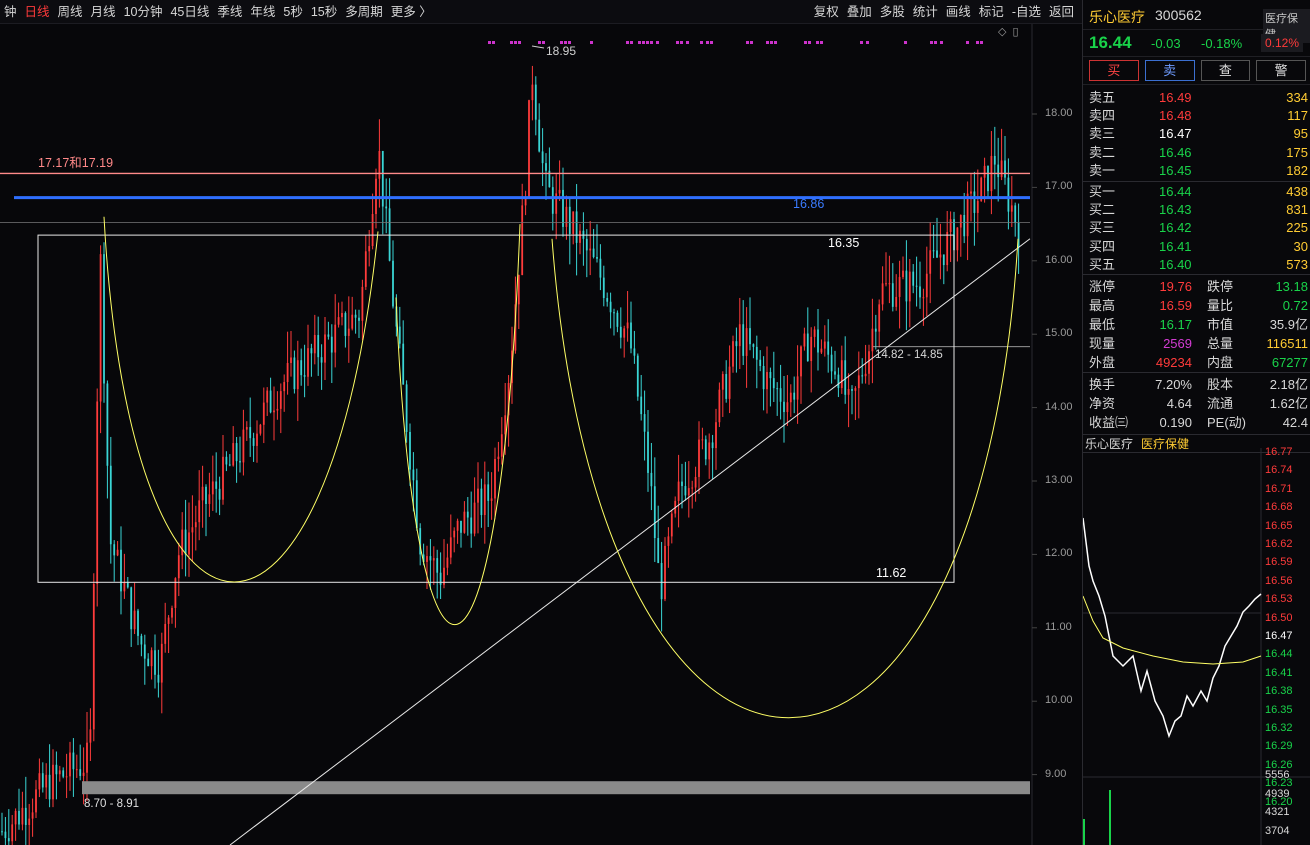  Describe the element at coordinates (70, 12) in the screenshot. I see `period-tab: 周线` at that location.